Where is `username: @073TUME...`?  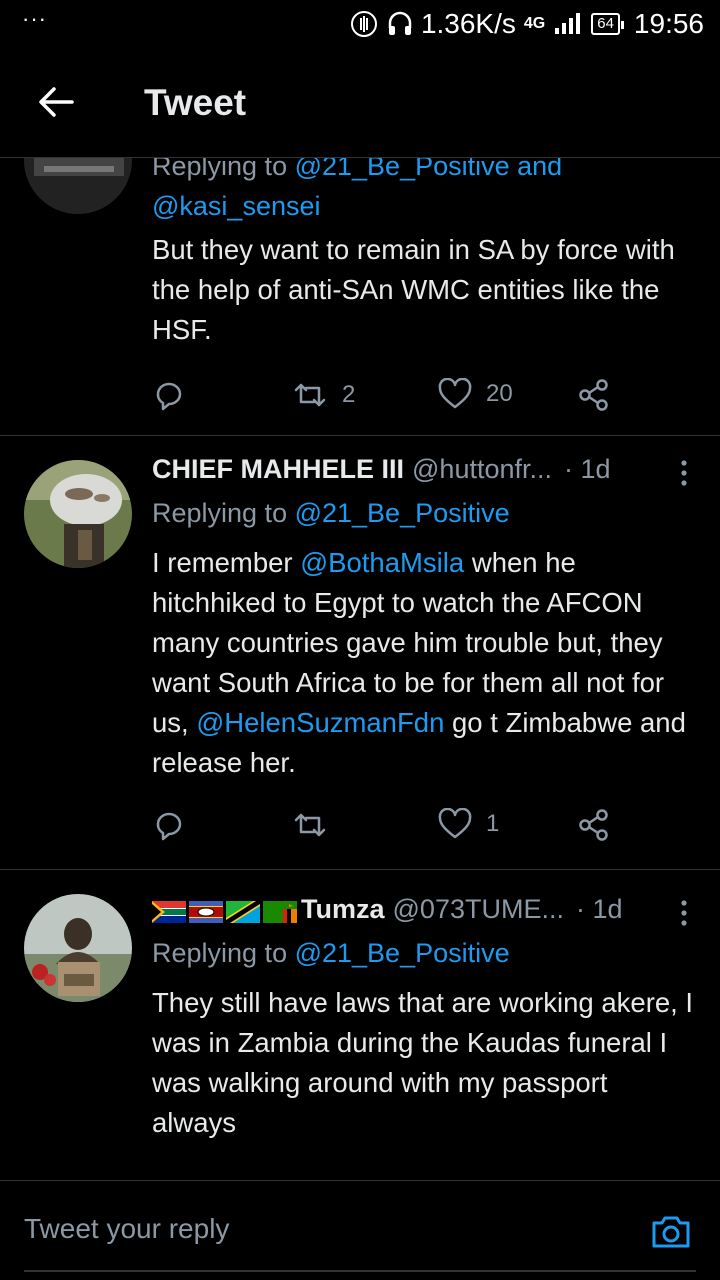
username: @073TUME... is located at coordinates (478, 909).